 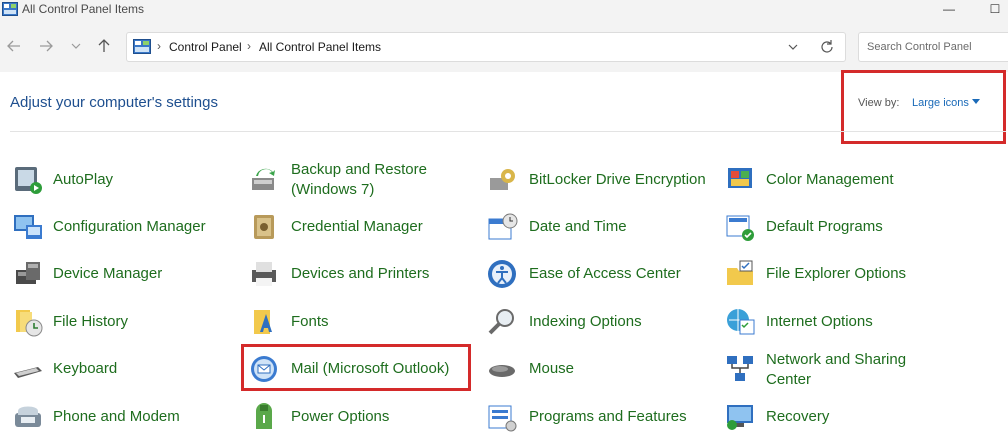 What do you see at coordinates (740, 272) in the screenshot?
I see `folder-options-icon` at bounding box center [740, 272].